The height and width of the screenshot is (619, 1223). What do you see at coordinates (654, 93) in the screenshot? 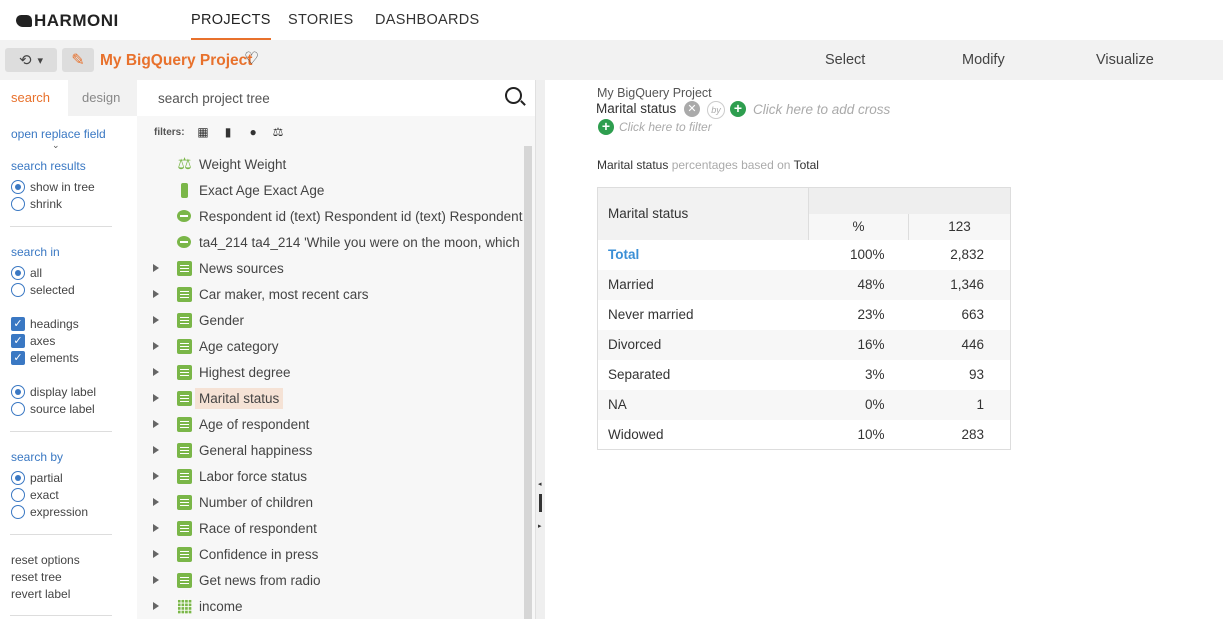
I see `breadcrumb: My BigQuery Project` at bounding box center [654, 93].